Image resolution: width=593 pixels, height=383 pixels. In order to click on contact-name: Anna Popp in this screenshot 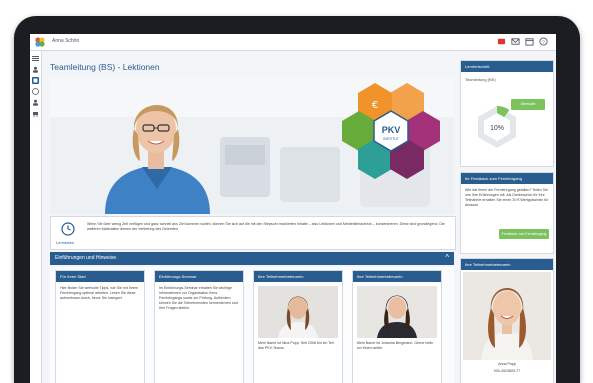, I will do `click(507, 364)`.